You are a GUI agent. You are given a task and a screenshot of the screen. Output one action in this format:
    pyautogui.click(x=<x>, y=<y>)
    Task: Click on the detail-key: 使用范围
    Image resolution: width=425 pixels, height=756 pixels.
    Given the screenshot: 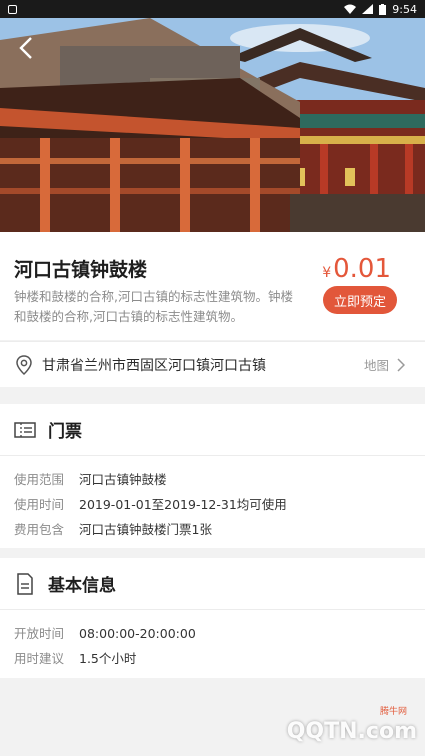 What is the action you would take?
    pyautogui.click(x=39, y=479)
    